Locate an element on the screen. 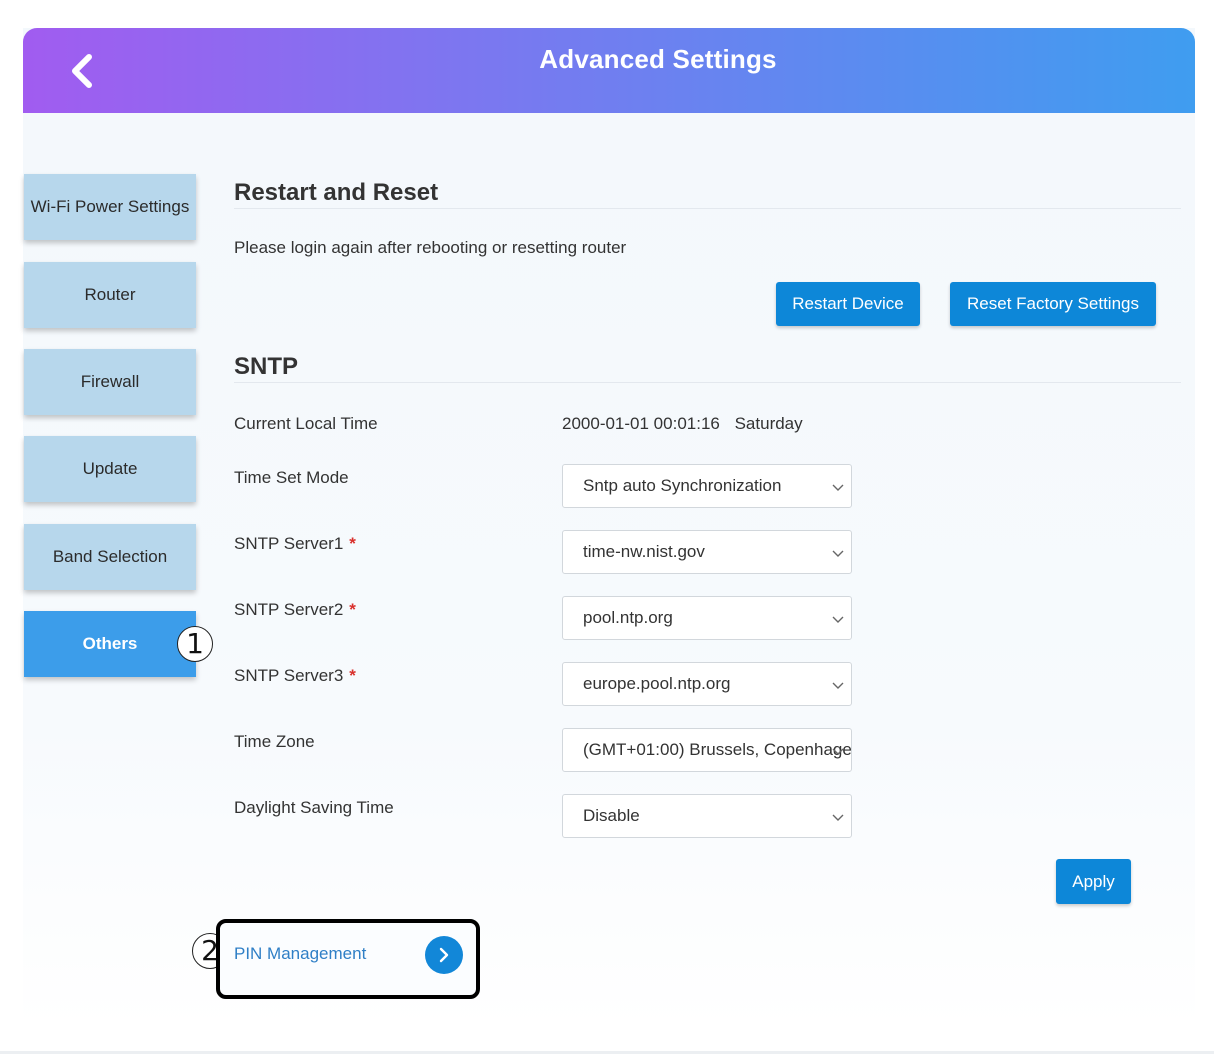  current-date-time: 2000-01-01 00:01:16 is located at coordinates (641, 423).